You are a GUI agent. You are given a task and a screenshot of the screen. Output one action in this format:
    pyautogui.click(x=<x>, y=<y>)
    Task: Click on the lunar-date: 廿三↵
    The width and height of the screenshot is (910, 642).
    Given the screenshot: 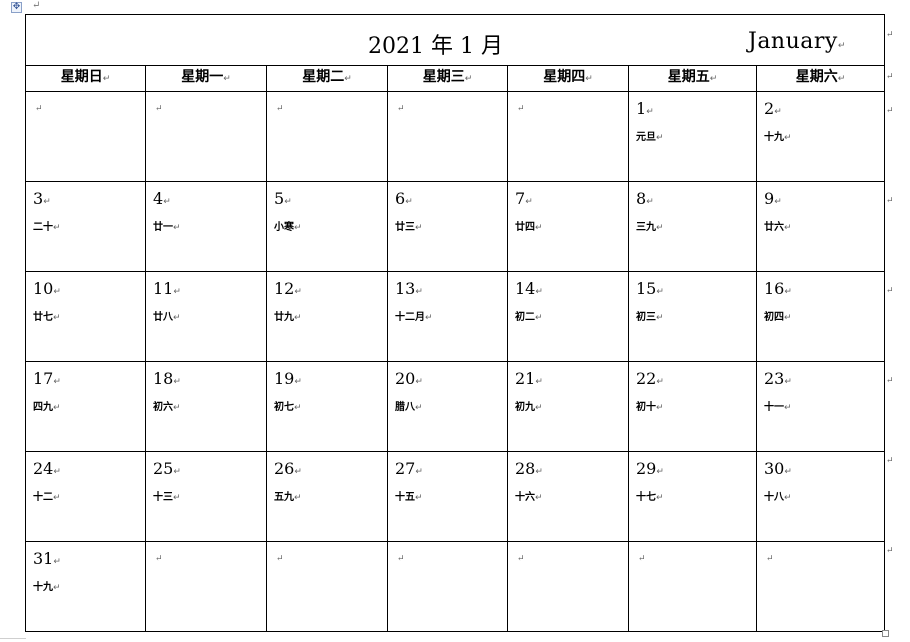 What is the action you would take?
    pyautogui.click(x=409, y=227)
    